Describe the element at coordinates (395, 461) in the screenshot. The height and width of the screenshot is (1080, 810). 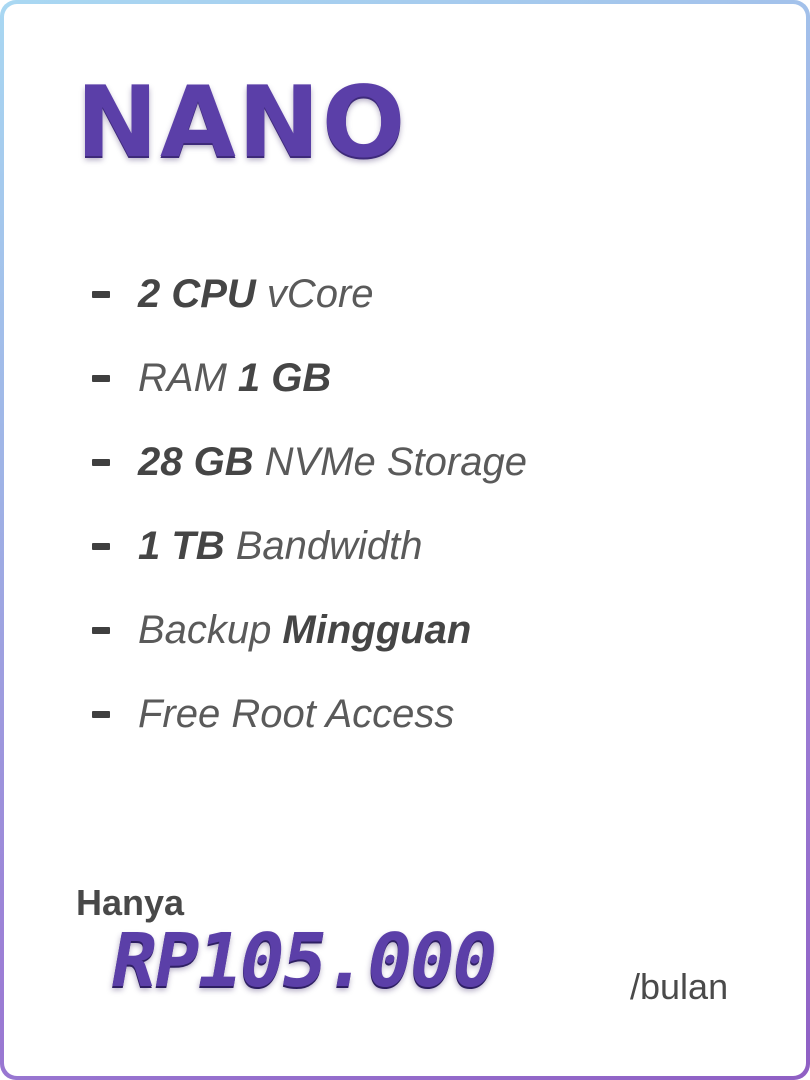
I see `feature-storage-label: NVMe Storage` at that location.